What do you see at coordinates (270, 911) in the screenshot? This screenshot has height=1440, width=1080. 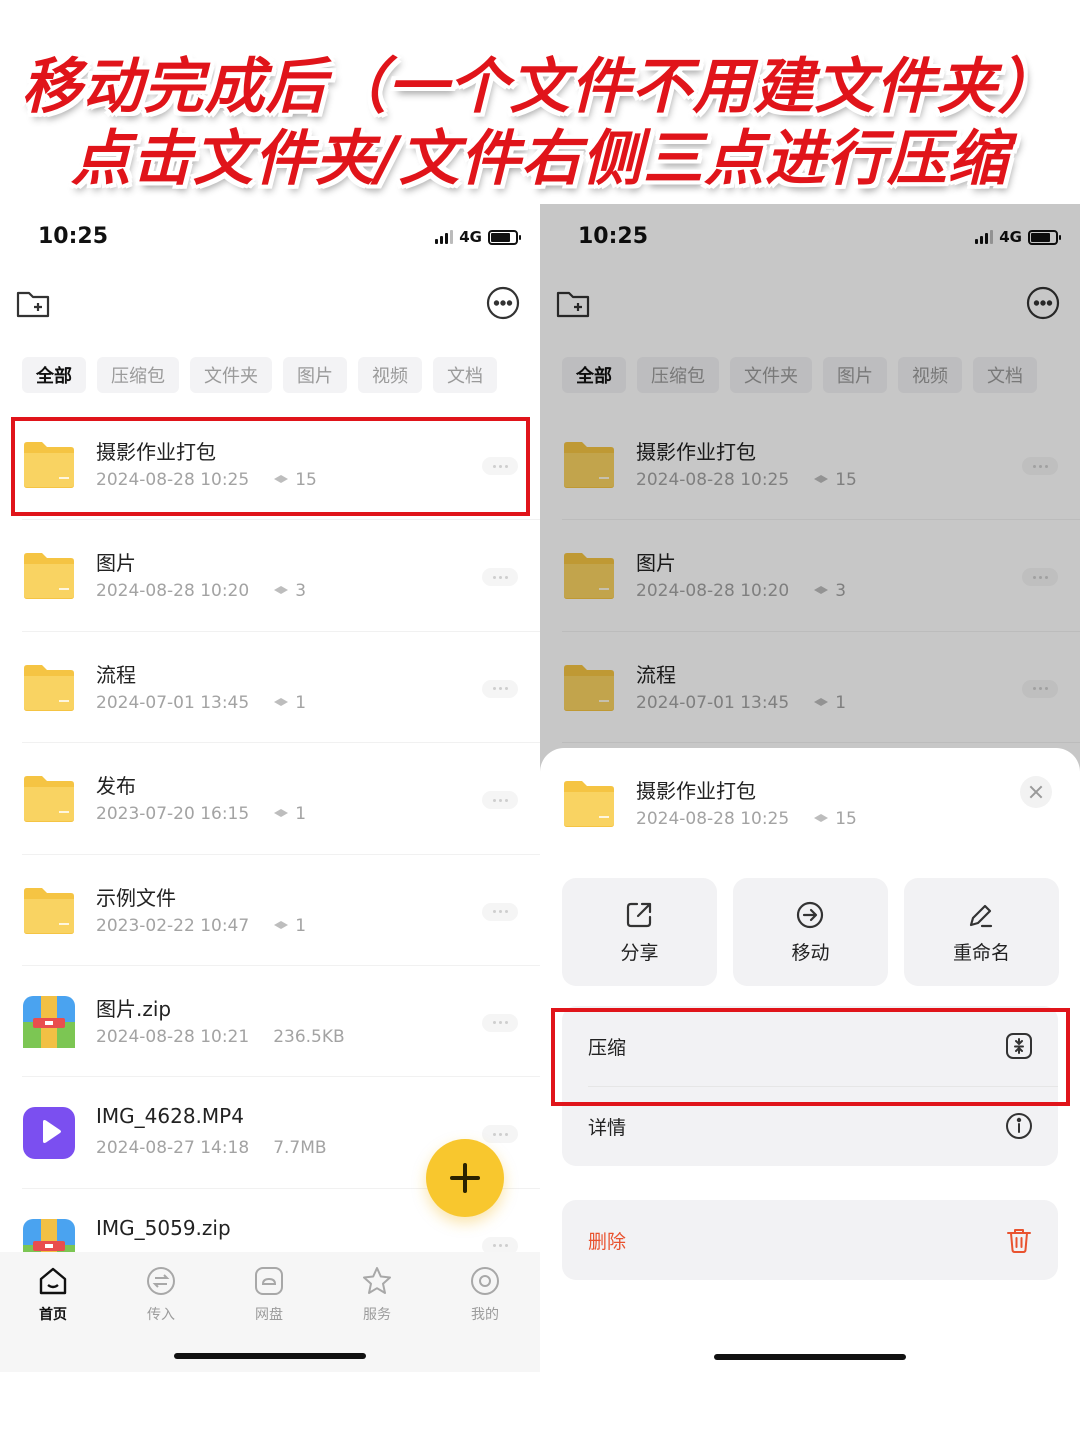 I see `list-item: 示例文件 2023-02-22 10:47 1` at bounding box center [270, 911].